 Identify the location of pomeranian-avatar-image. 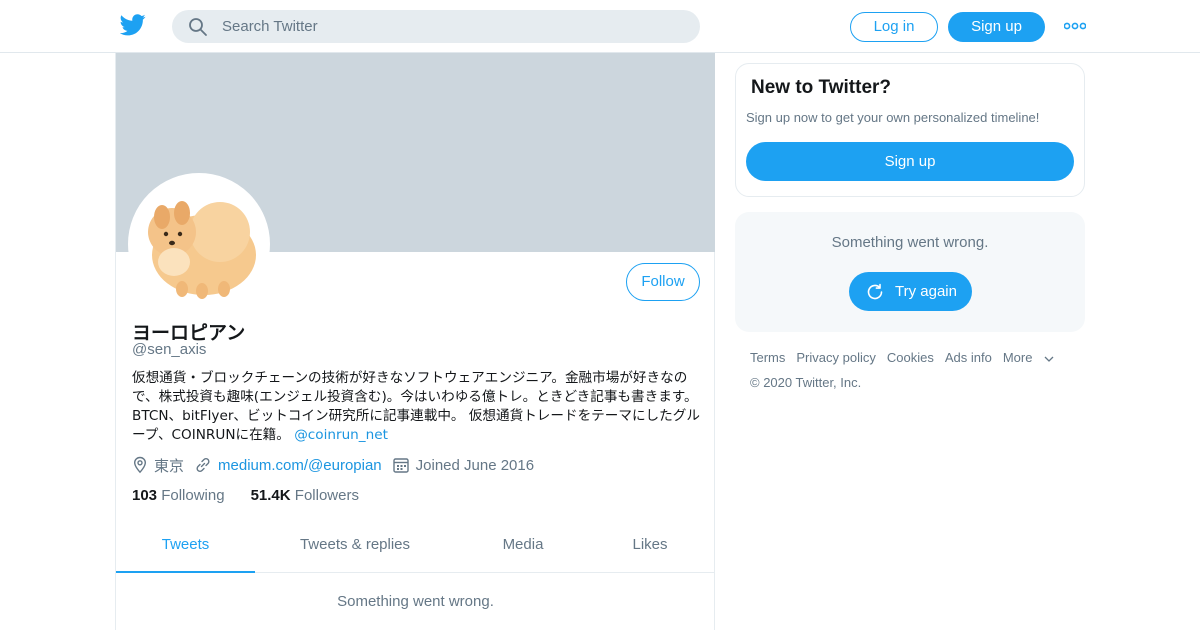
(199, 244).